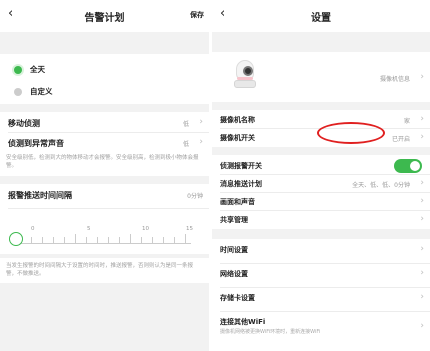 Image resolution: width=430 pixels, height=351 pixels. I want to click on network-settings-row: 网络设置 ›, so click(321, 273).